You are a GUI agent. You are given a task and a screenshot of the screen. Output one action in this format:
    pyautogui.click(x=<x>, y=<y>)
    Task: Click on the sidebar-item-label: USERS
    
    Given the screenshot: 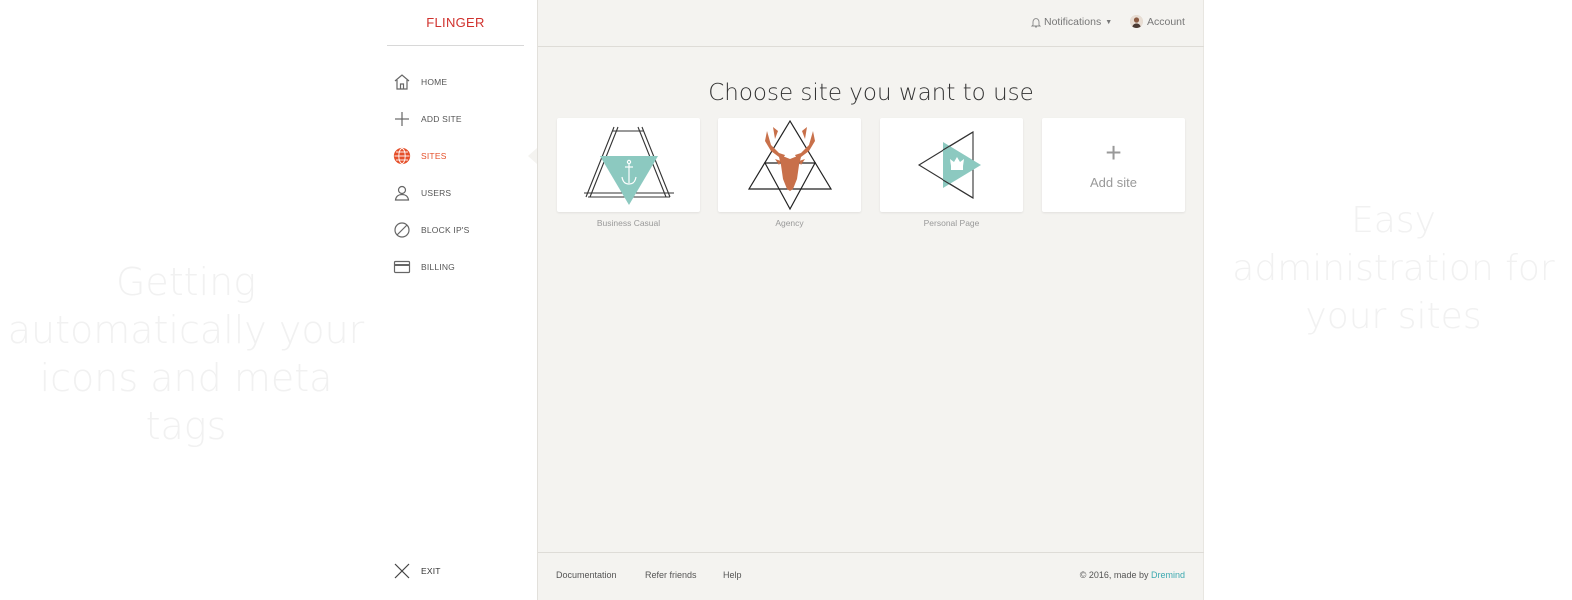 What is the action you would take?
    pyautogui.click(x=436, y=192)
    